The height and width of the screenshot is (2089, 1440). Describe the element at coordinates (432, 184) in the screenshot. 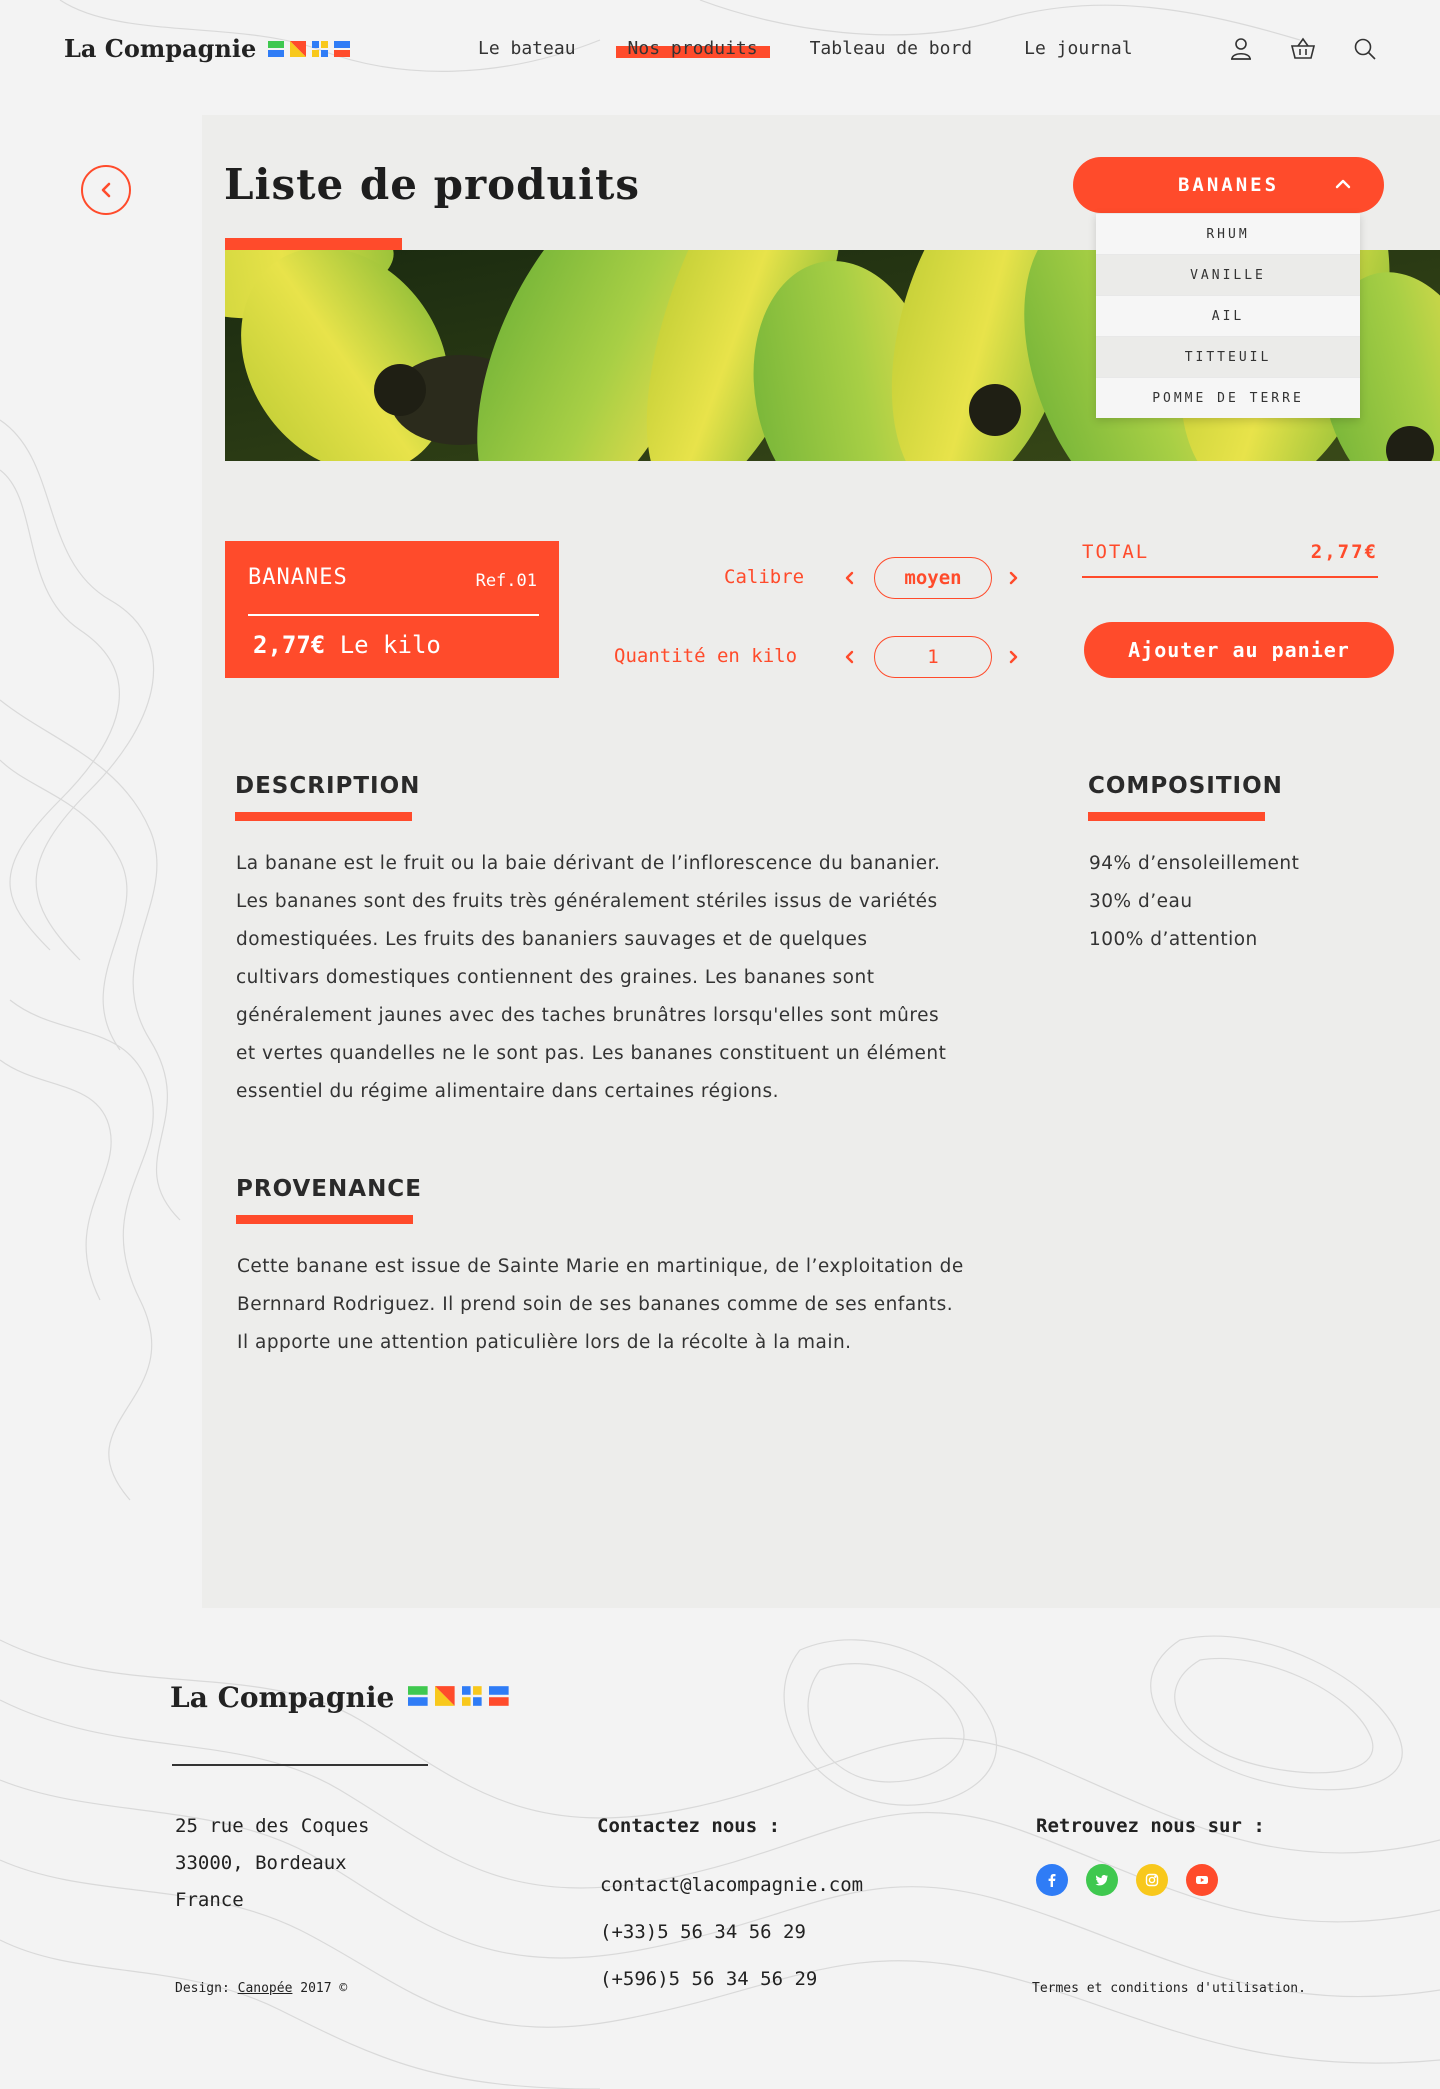

I see `page-title: Liste de produits` at that location.